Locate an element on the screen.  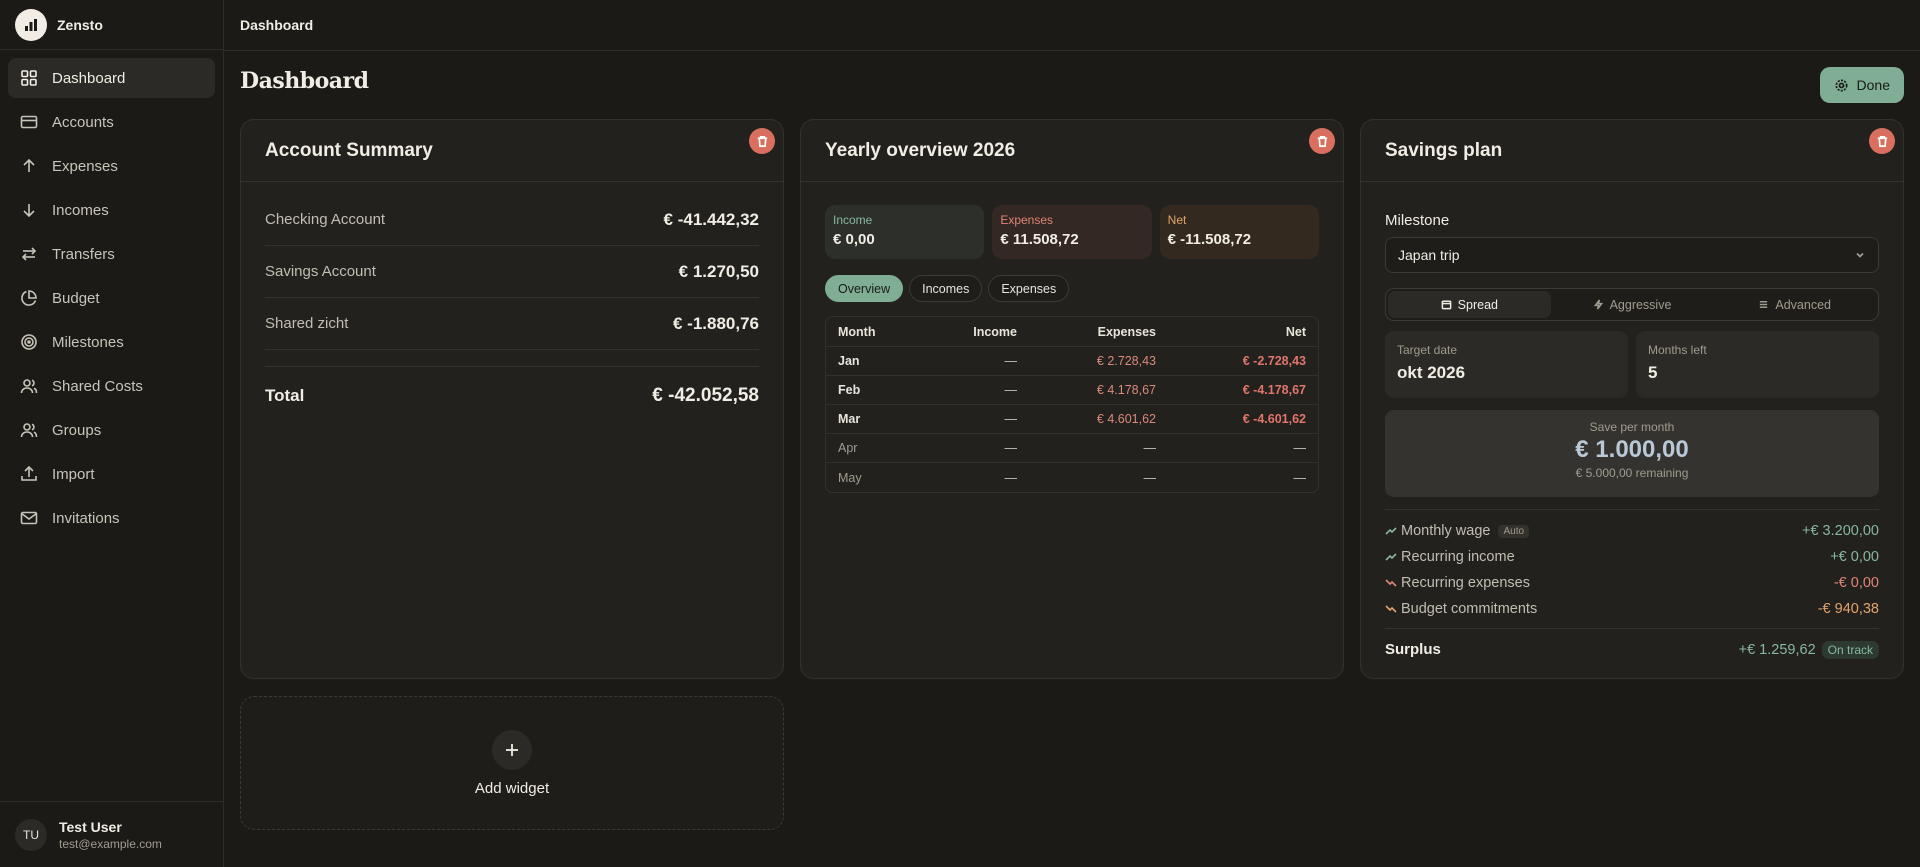
user-profile: TU Test User test@example.com is located at coordinates (111, 834).